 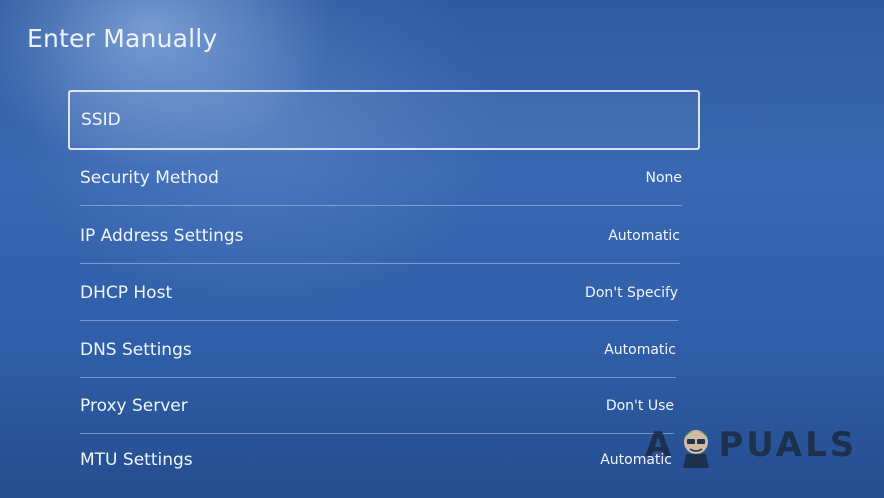 I want to click on setting-row-dhcp-host: DHCP Host Don't Specify, so click(x=379, y=293).